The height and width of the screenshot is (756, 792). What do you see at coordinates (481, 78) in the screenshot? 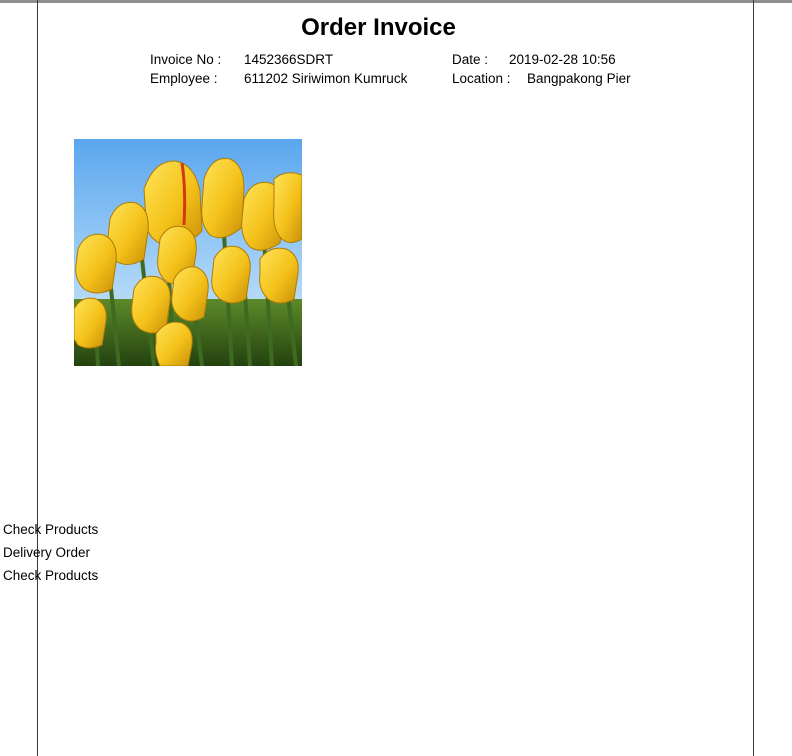
I see `location-label: Location :` at bounding box center [481, 78].